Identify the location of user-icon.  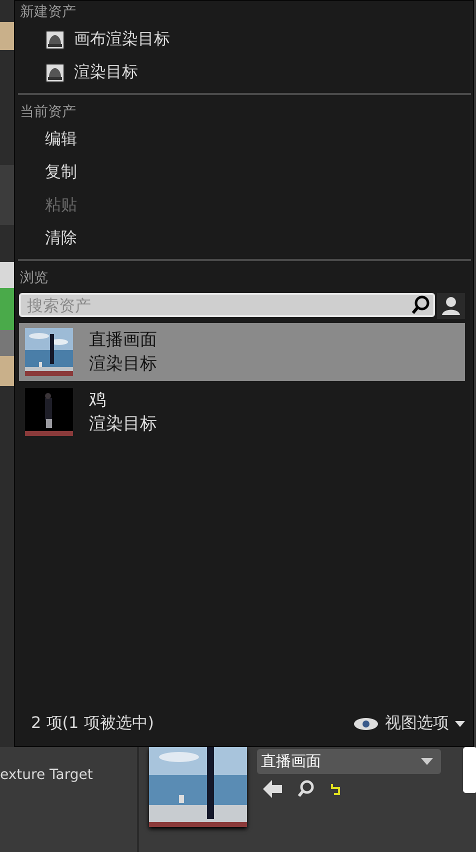
(451, 306).